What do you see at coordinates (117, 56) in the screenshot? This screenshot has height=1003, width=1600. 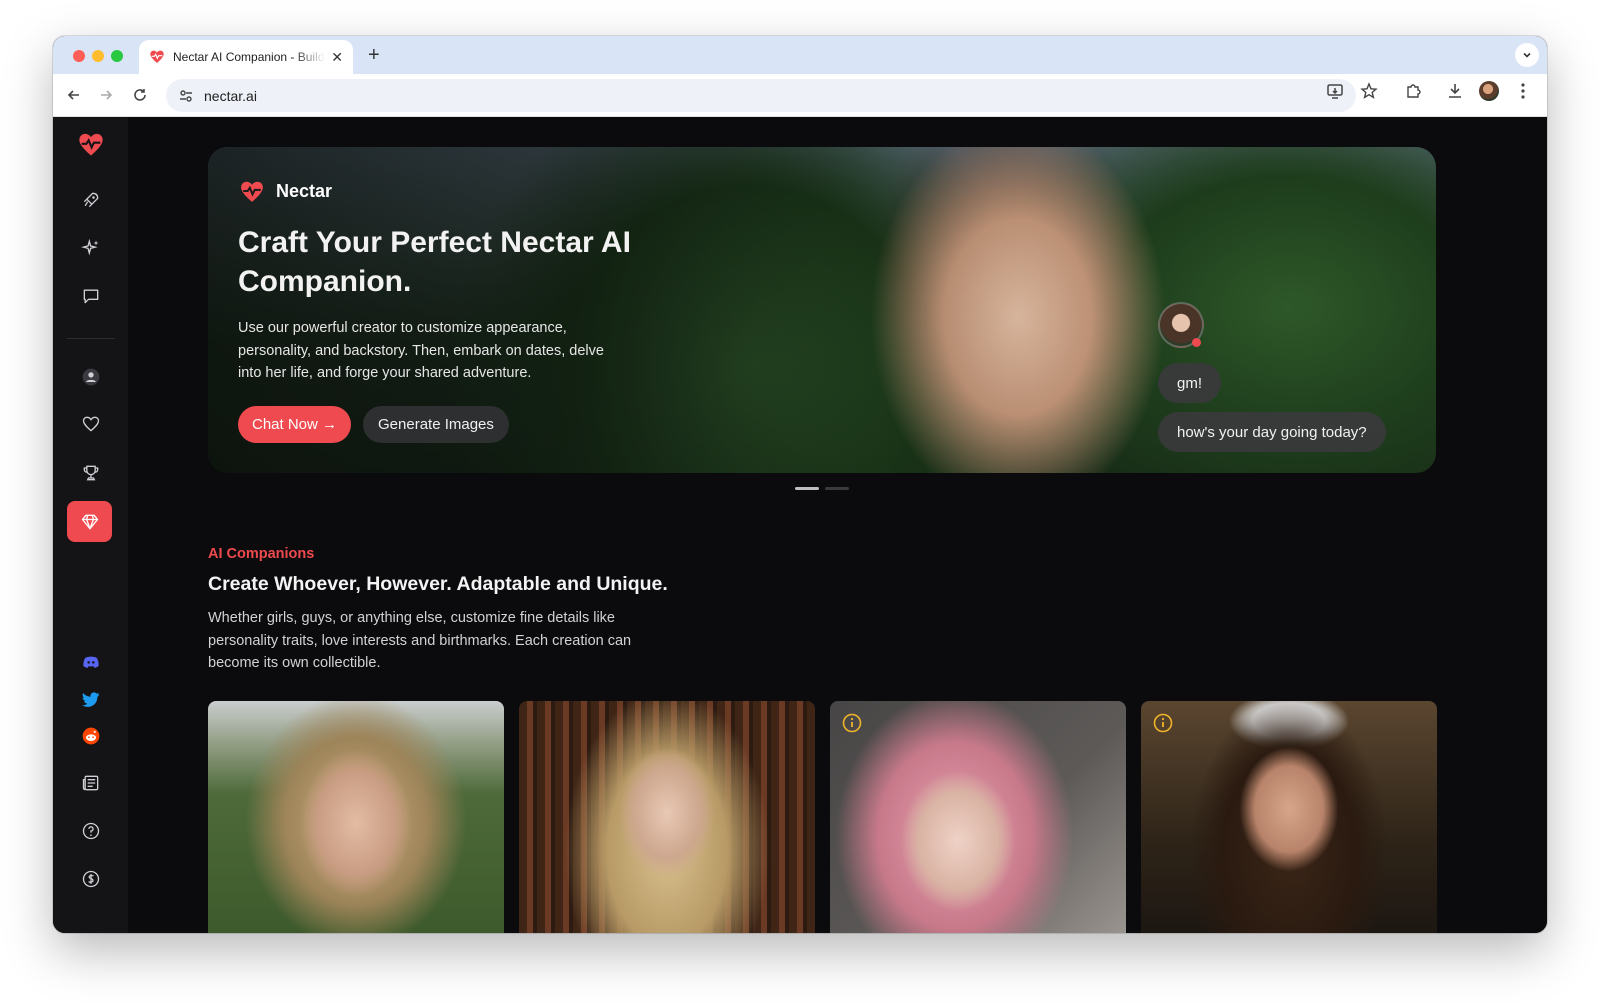 I see `maximize-window-button` at bounding box center [117, 56].